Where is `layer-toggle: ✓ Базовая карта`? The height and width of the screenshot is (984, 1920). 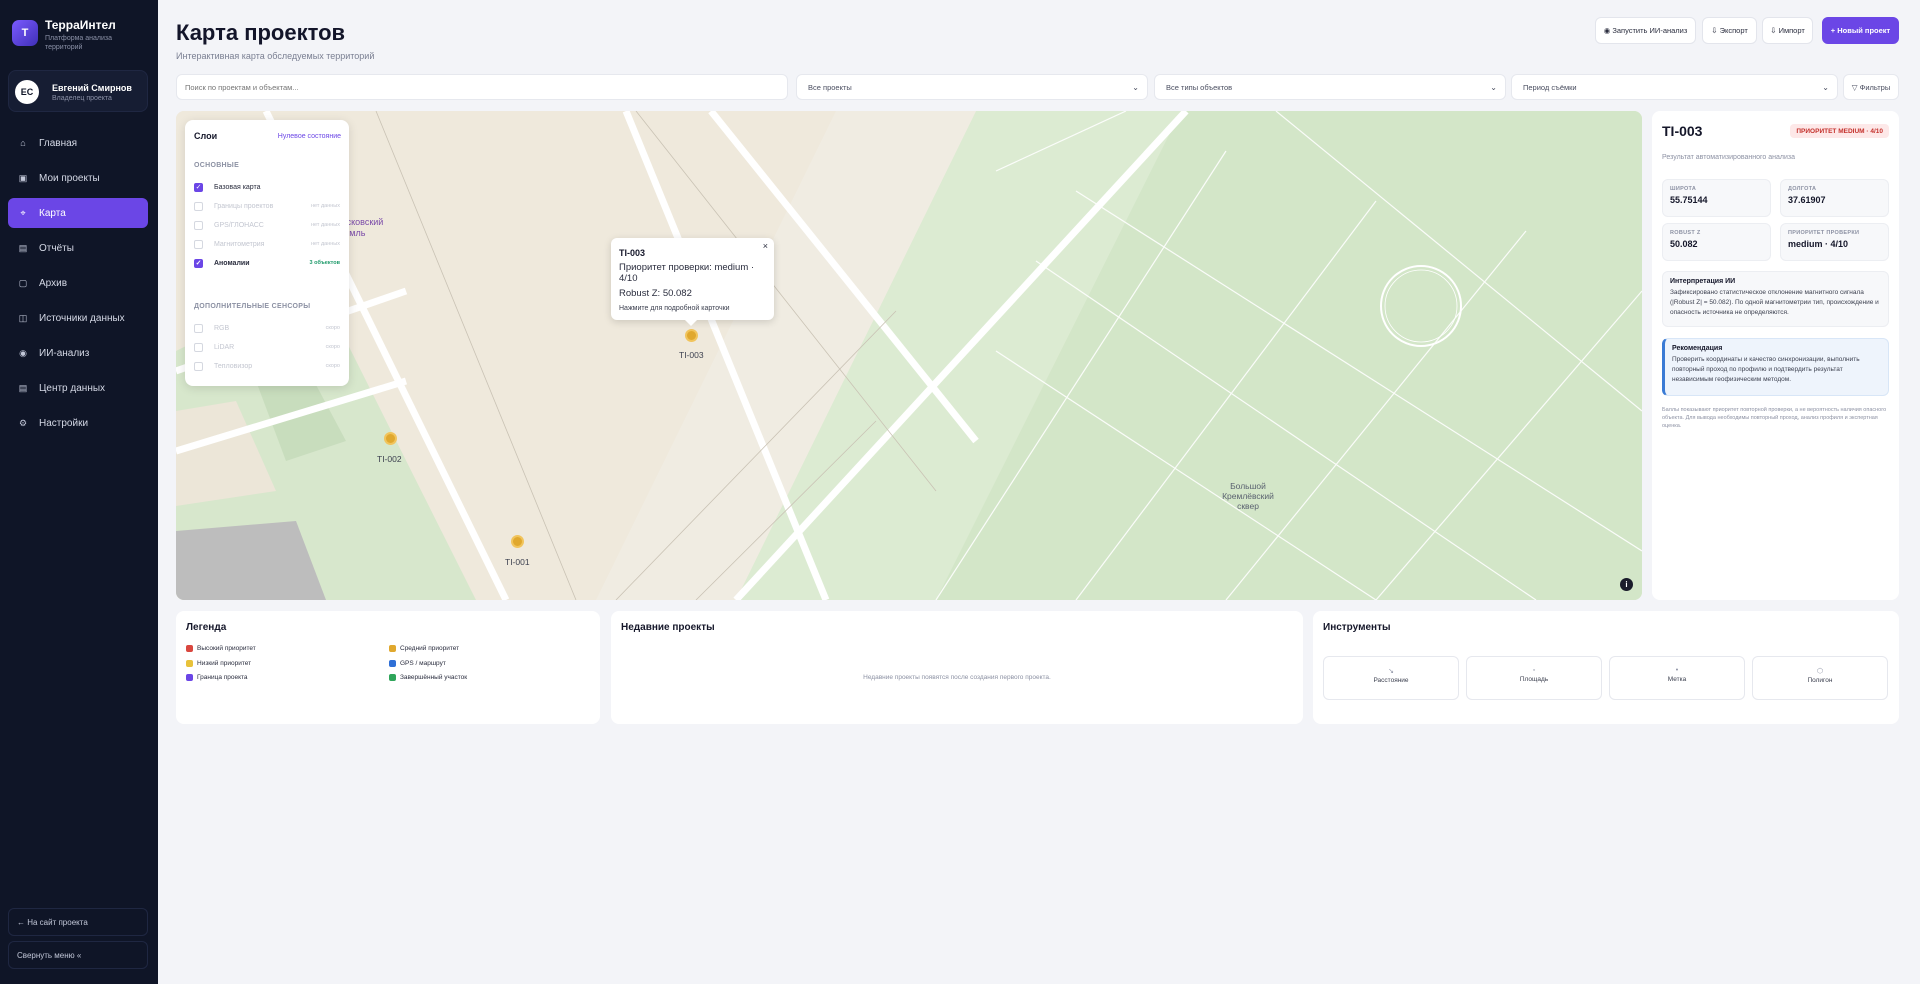 layer-toggle: ✓ Базовая карта is located at coordinates (267, 187).